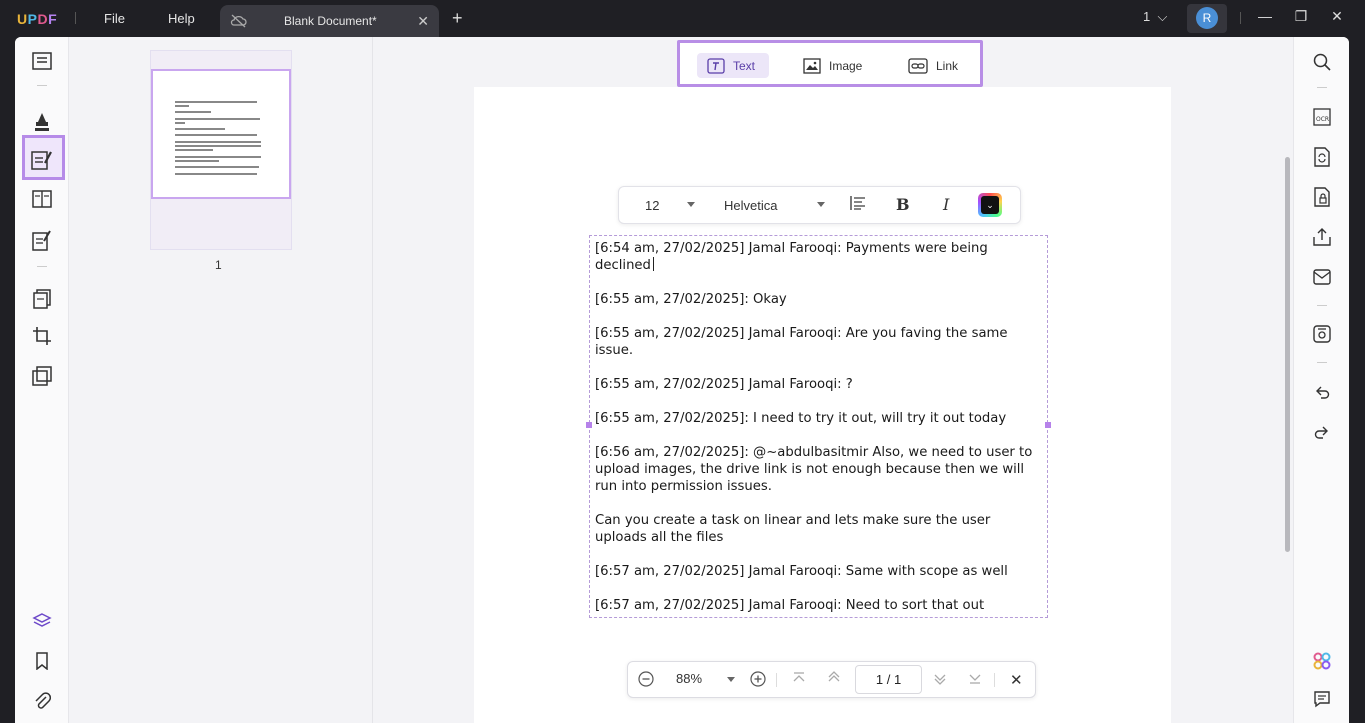 This screenshot has height=723, width=1365. I want to click on chevron-down-icon: ⌄, so click(990, 205).